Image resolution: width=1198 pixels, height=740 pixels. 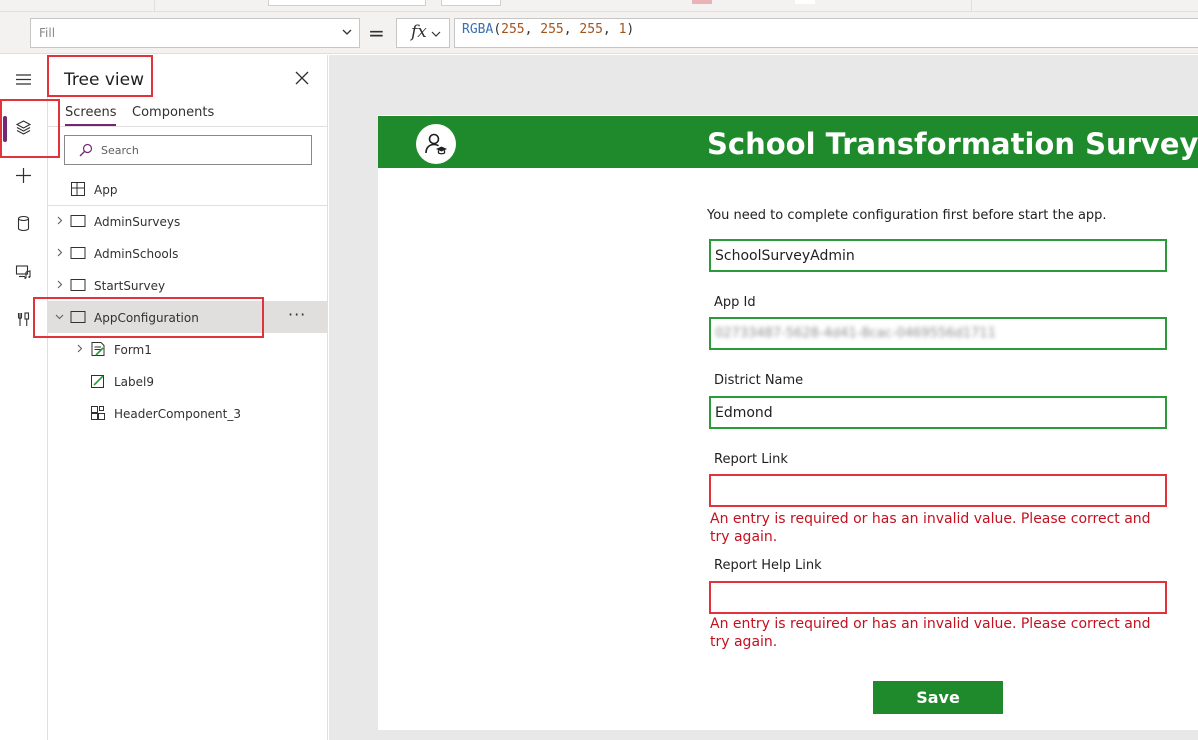 I want to click on property-dropdown: Fill, so click(x=195, y=33).